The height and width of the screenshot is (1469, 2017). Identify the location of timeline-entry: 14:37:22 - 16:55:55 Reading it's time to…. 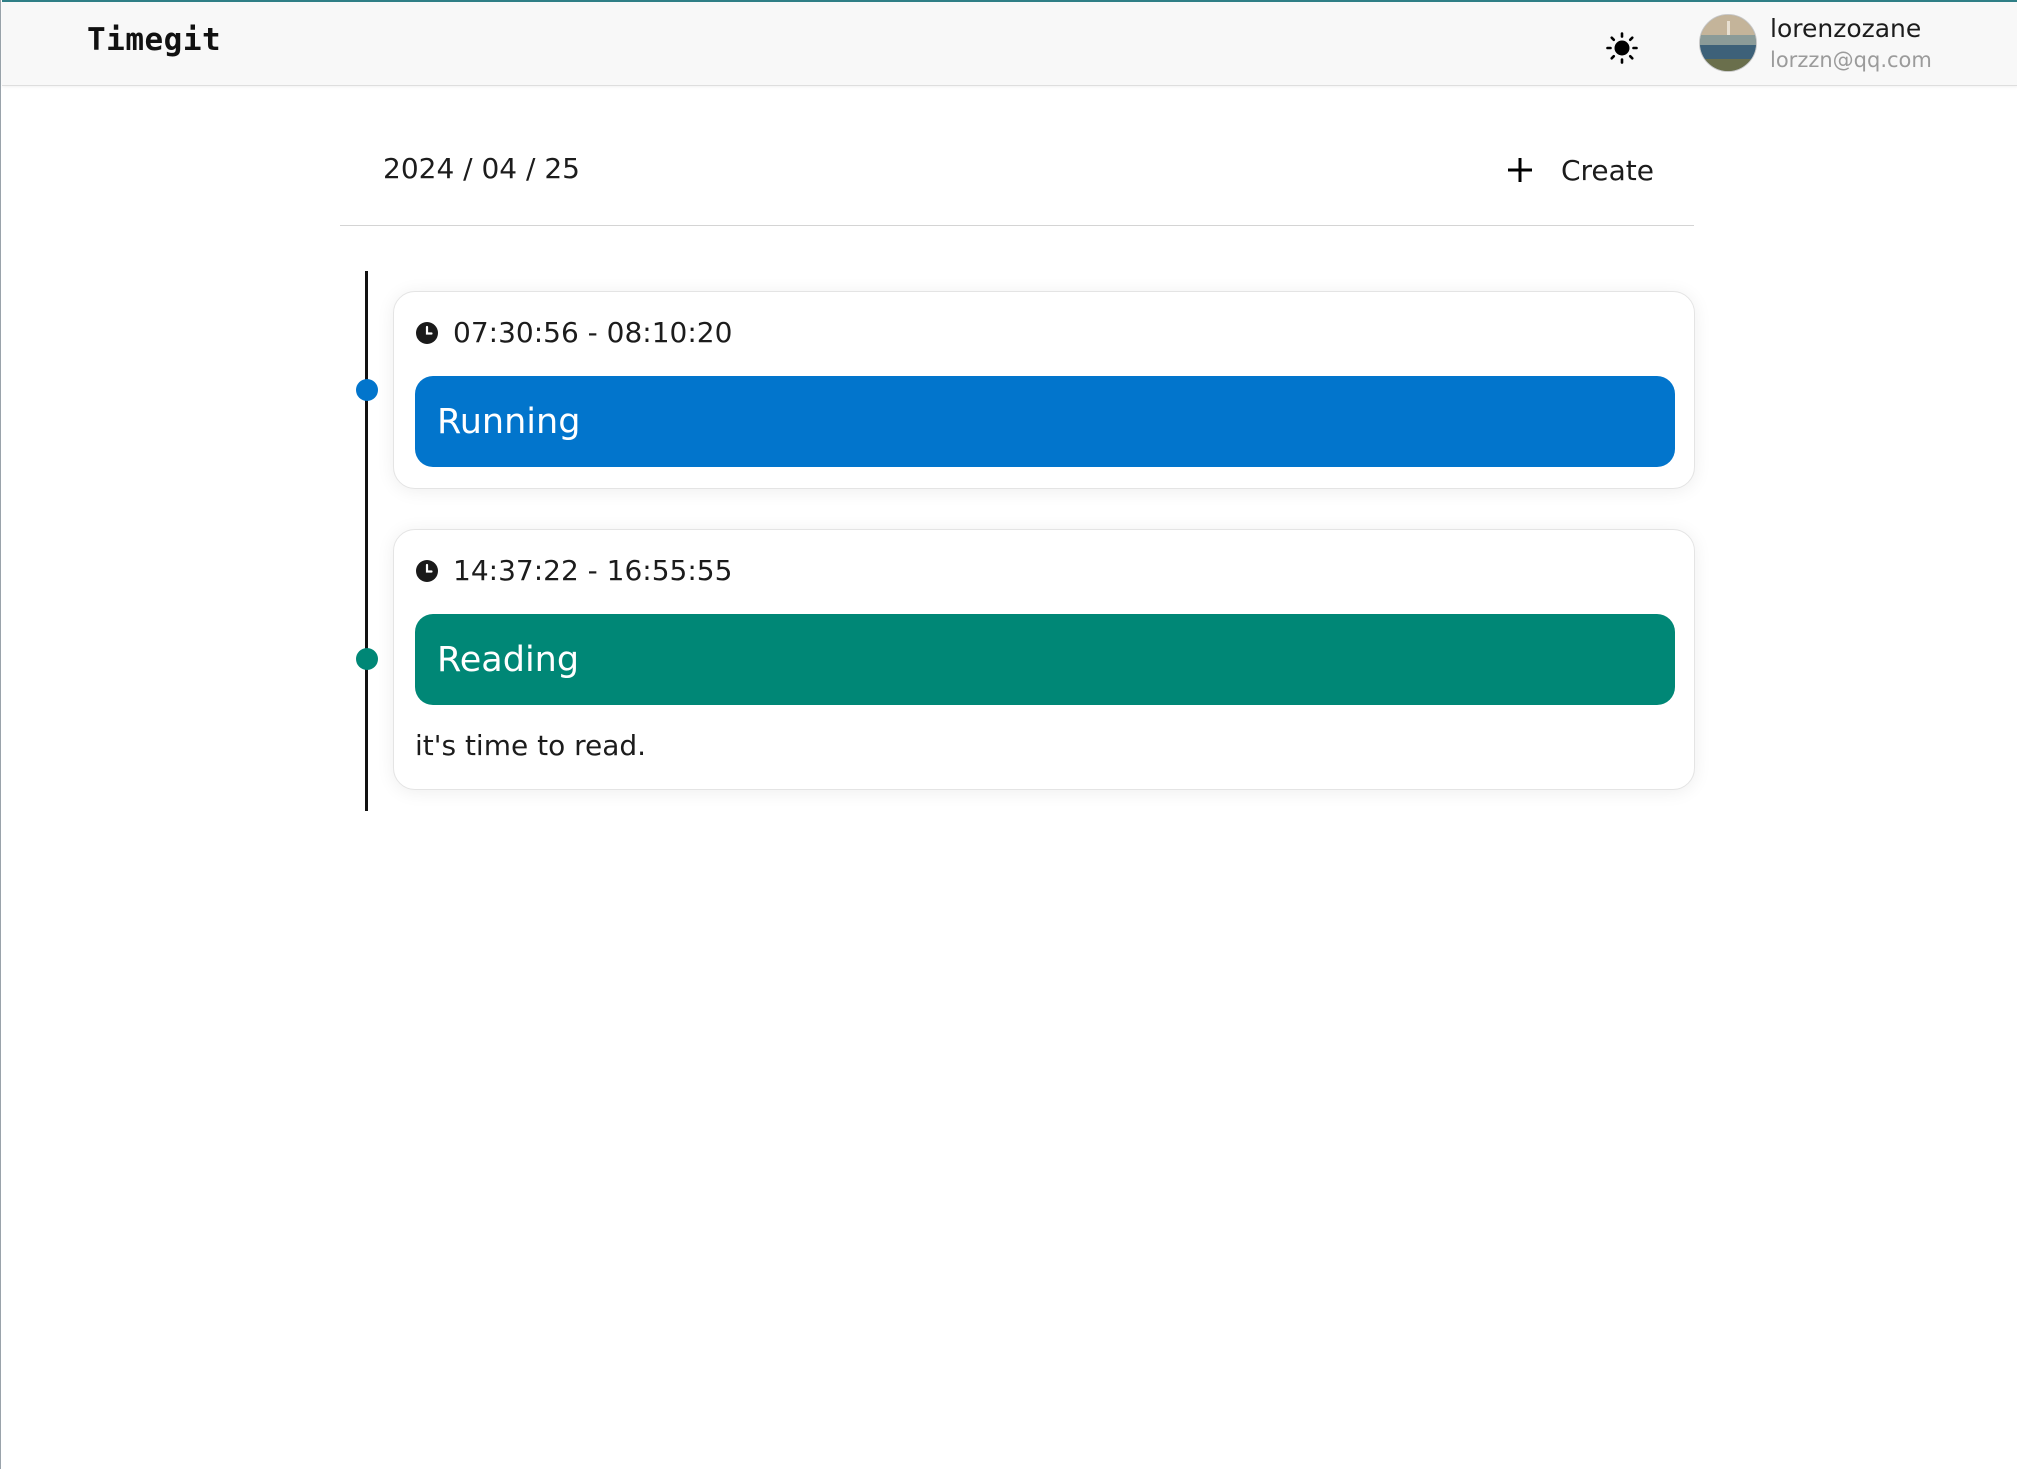
(1044, 659).